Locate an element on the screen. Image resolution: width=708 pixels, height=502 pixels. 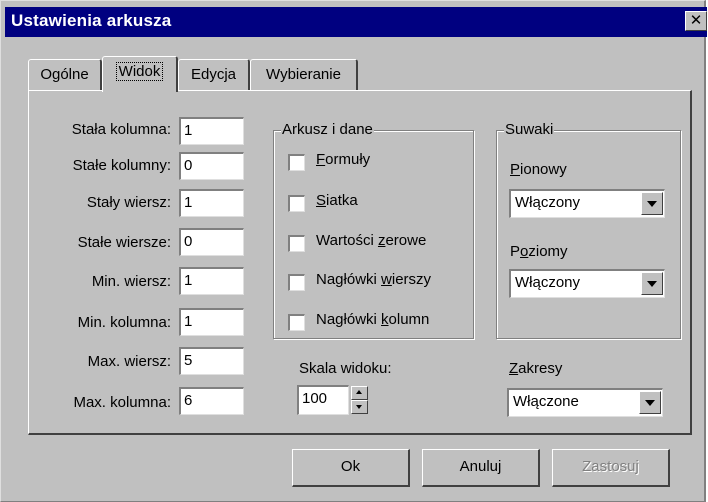
zoom-scale-label: Skala widoku: is located at coordinates (345, 368).